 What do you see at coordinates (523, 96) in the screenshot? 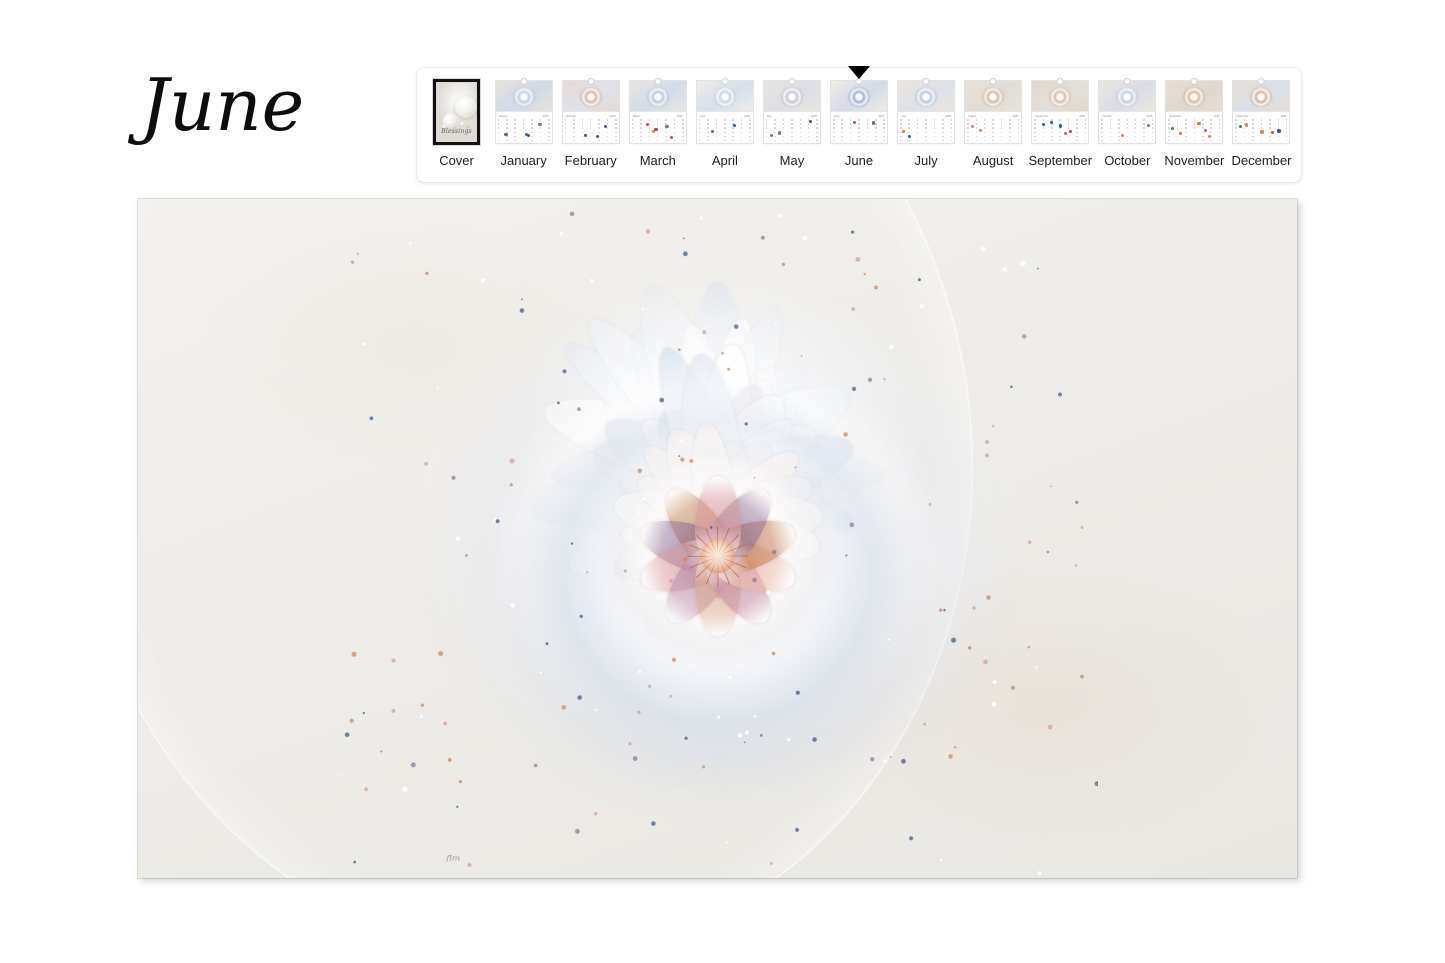
I see `calendar-photo-motif` at bounding box center [523, 96].